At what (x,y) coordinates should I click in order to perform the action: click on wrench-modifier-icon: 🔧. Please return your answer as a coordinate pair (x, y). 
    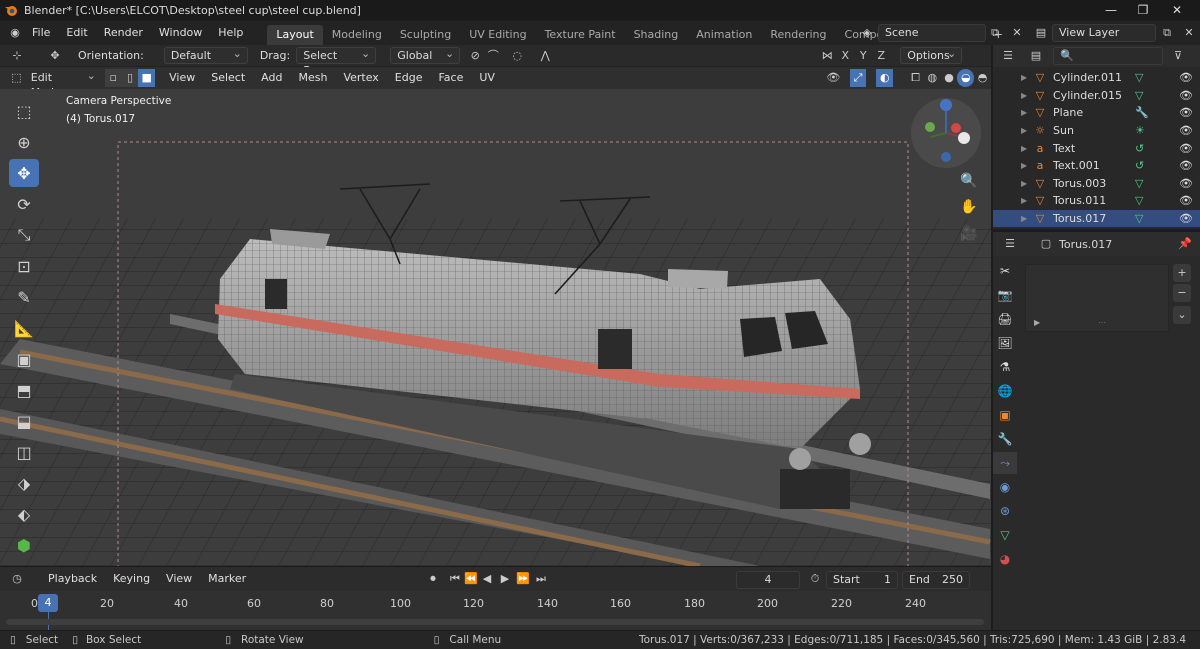
    Looking at the image, I should click on (1142, 112).